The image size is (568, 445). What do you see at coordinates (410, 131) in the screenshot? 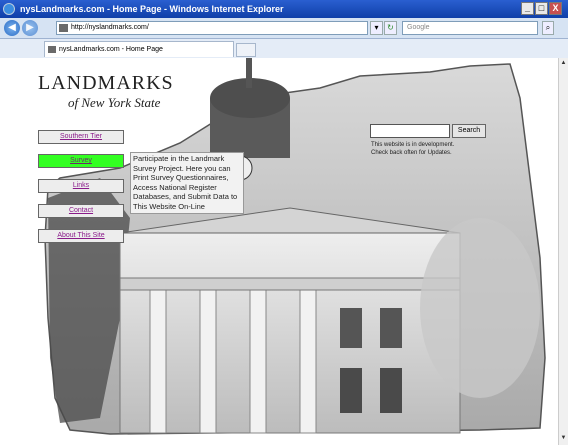
I see `site-search-input` at bounding box center [410, 131].